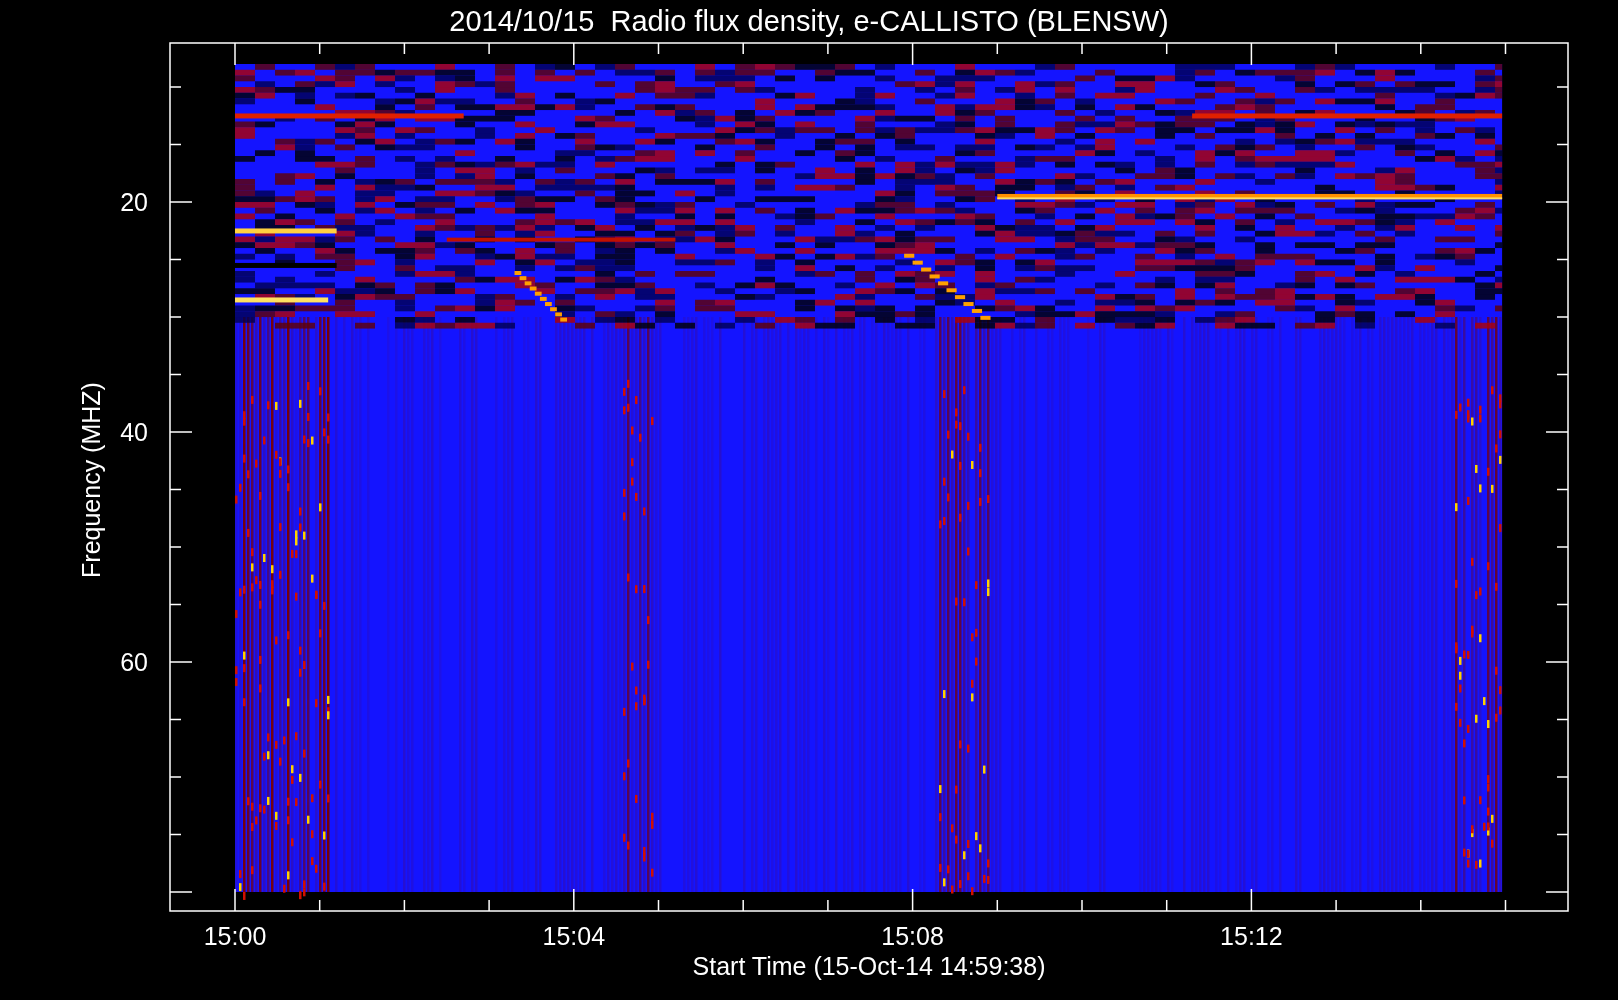 Image resolution: width=1618 pixels, height=1000 pixels. Describe the element at coordinates (134, 432) in the screenshot. I see `y-tick-label: 40` at that location.